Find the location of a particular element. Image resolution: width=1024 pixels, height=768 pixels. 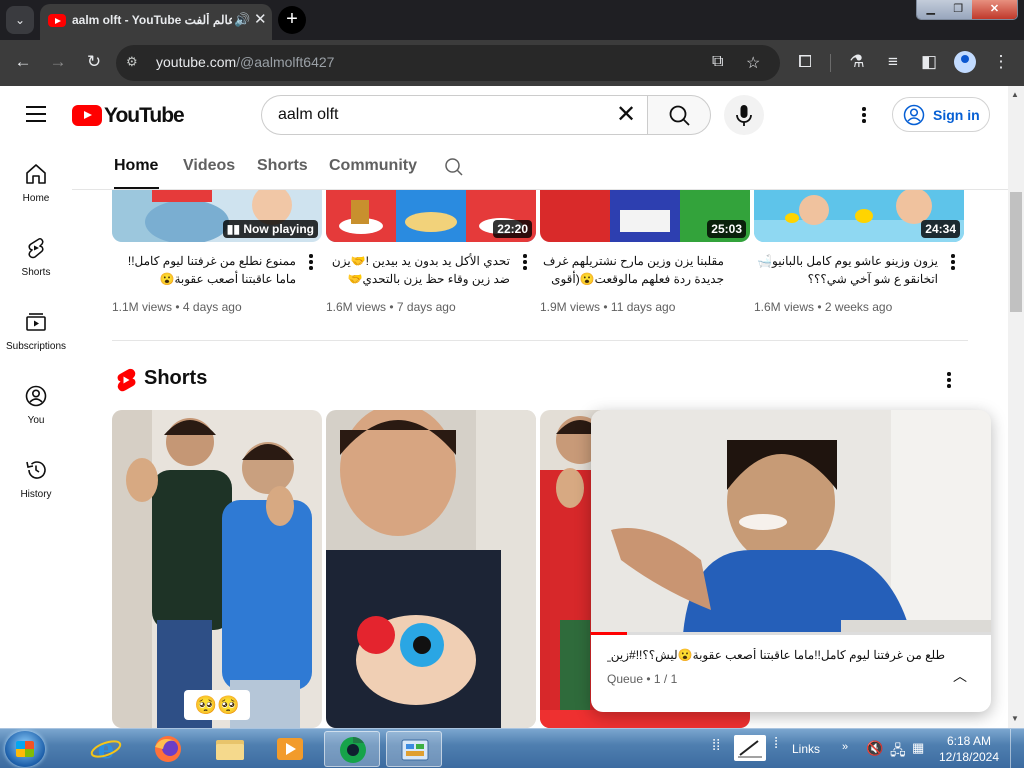

close-window-button: ✕ is located at coordinates (994, 9).